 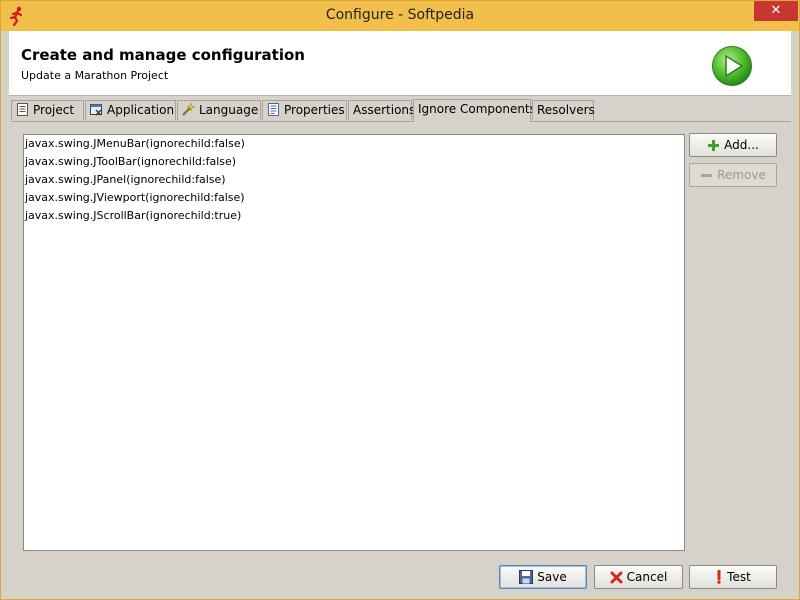 What do you see at coordinates (741, 175) in the screenshot?
I see `remove-button-label: Remove` at bounding box center [741, 175].